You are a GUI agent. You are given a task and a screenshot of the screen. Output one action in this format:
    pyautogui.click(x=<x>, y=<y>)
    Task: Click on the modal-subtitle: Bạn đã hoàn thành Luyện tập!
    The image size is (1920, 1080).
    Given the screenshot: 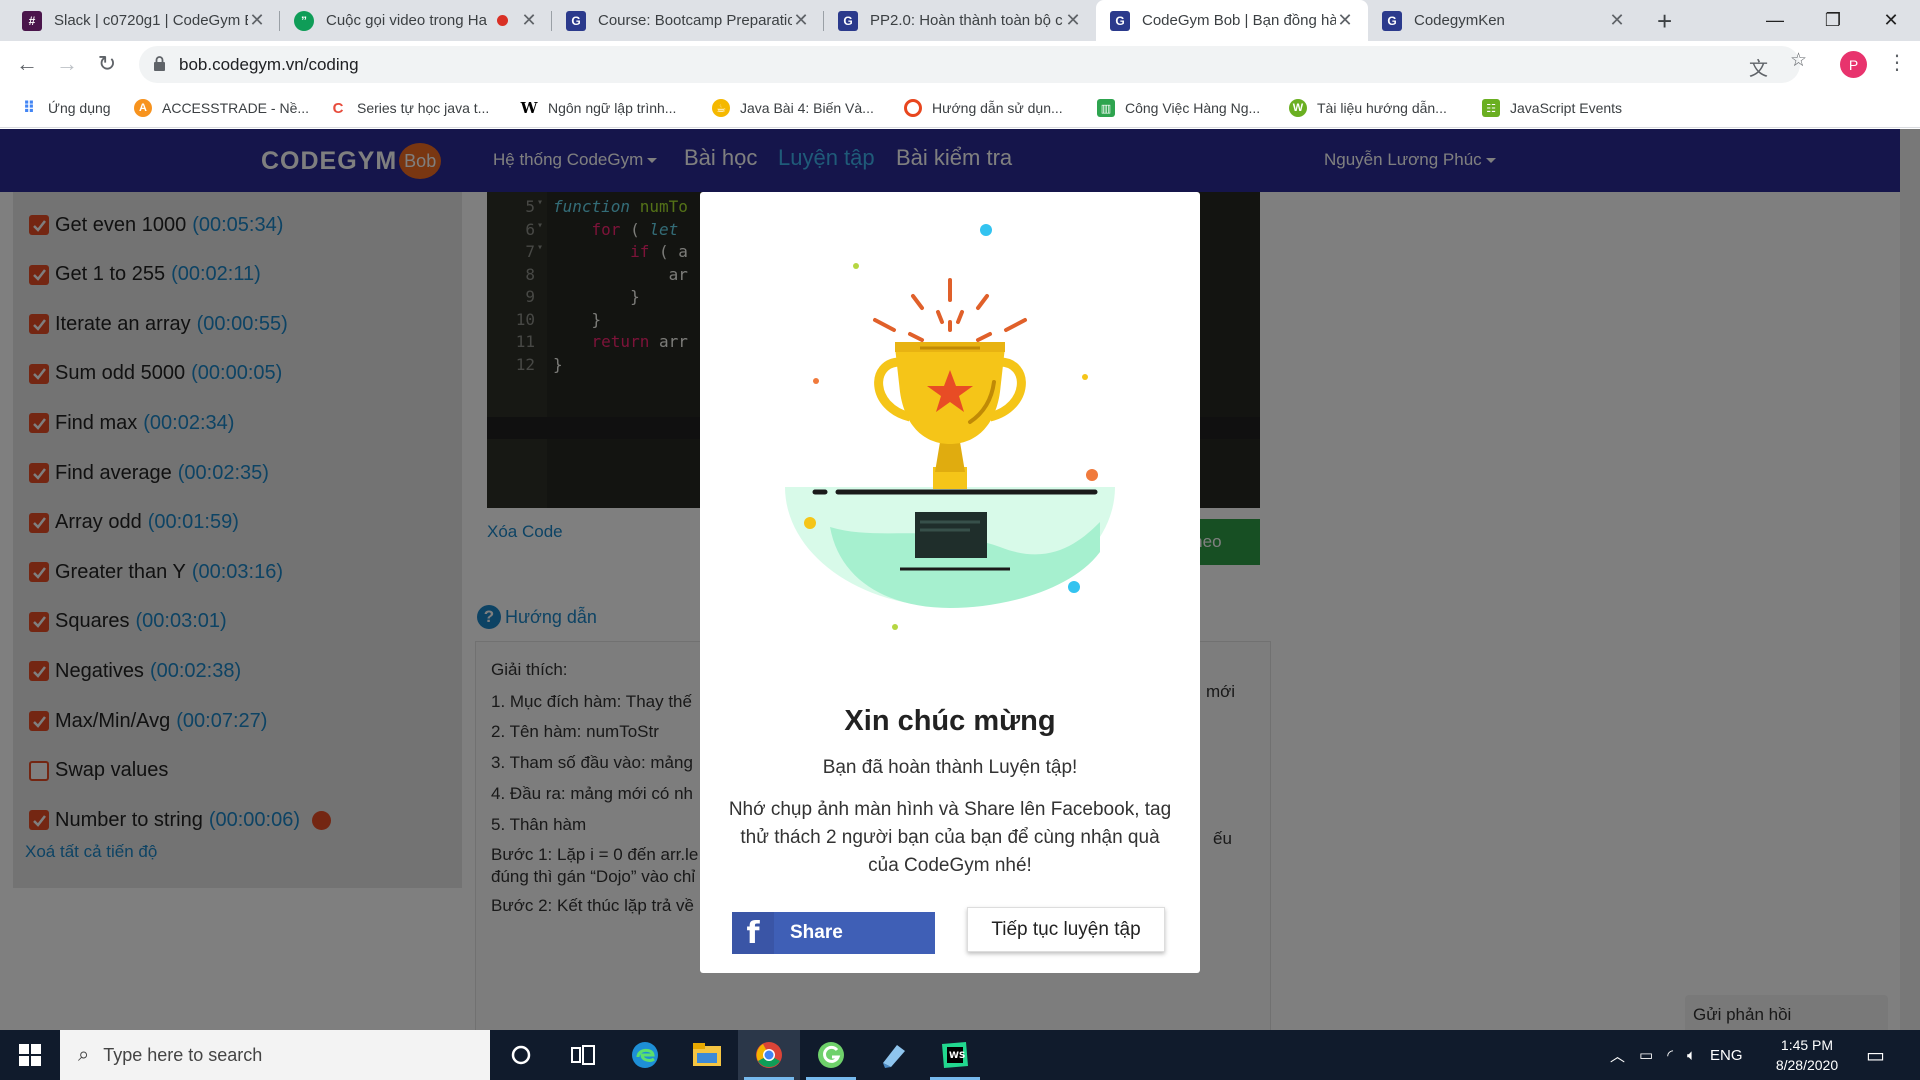 What is the action you would take?
    pyautogui.click(x=950, y=767)
    